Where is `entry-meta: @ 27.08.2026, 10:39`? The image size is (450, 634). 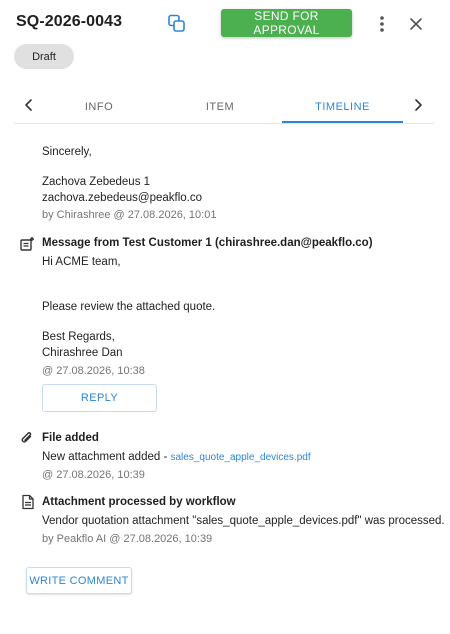
entry-meta: @ 27.08.2026, 10:39 is located at coordinates (93, 475).